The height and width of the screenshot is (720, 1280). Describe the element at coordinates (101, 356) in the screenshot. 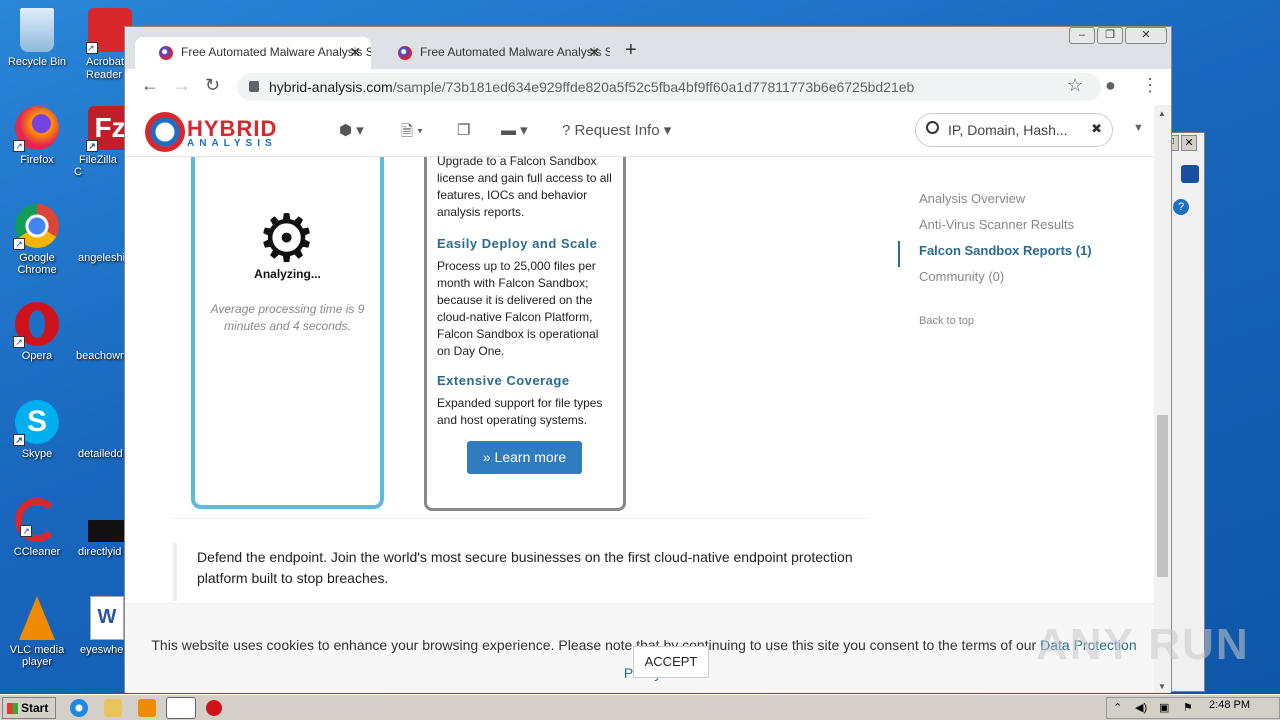

I see `desktop-icon-label: beachown` at that location.